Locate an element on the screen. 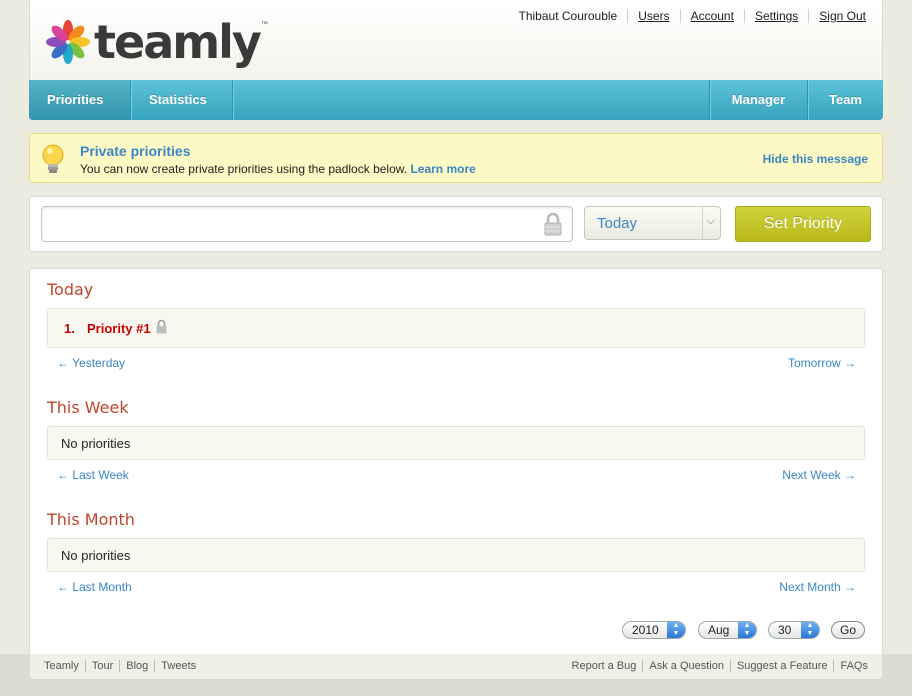 The height and width of the screenshot is (696, 912). timeframe-select-value: Today is located at coordinates (617, 223).